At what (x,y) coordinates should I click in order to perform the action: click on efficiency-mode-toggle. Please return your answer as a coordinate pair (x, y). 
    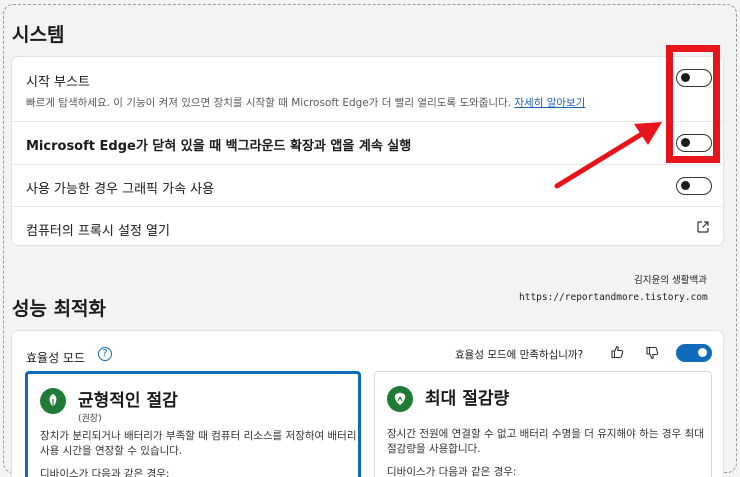
    Looking at the image, I should click on (694, 353).